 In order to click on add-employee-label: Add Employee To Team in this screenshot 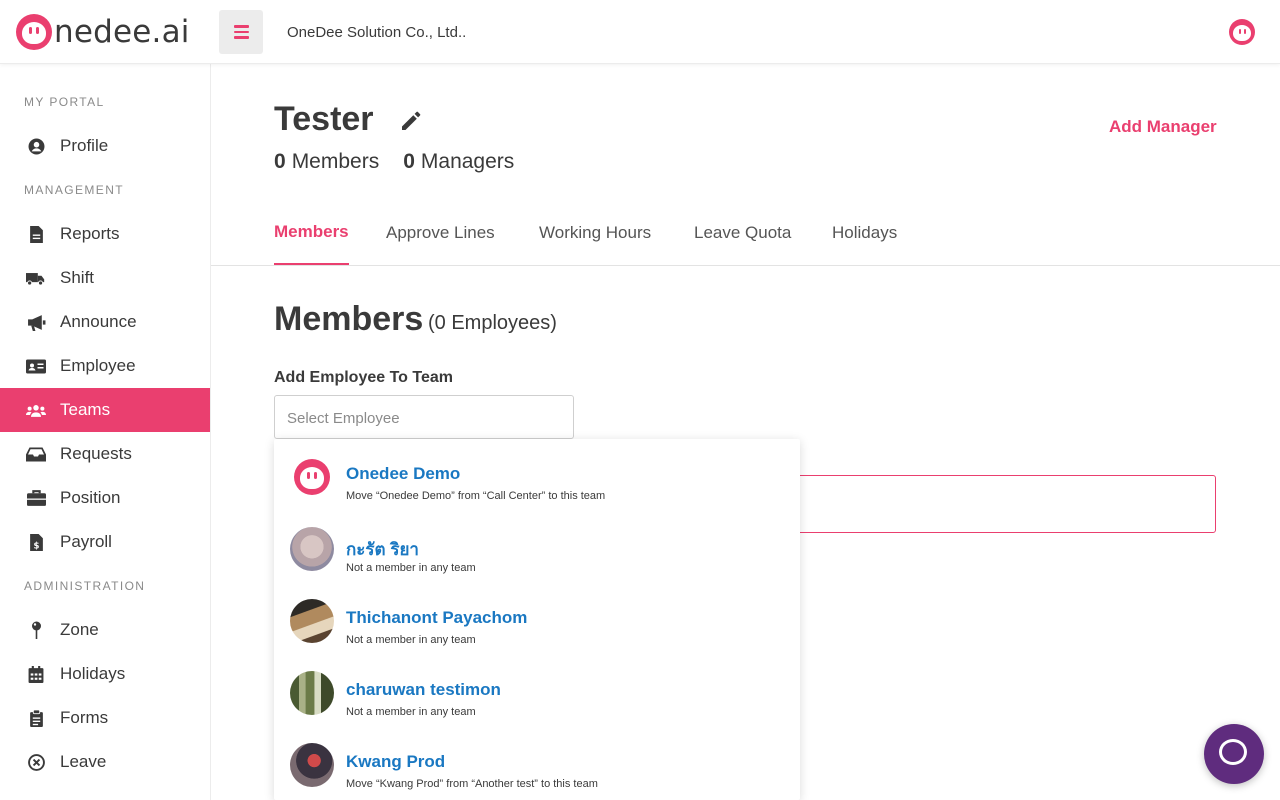, I will do `click(363, 377)`.